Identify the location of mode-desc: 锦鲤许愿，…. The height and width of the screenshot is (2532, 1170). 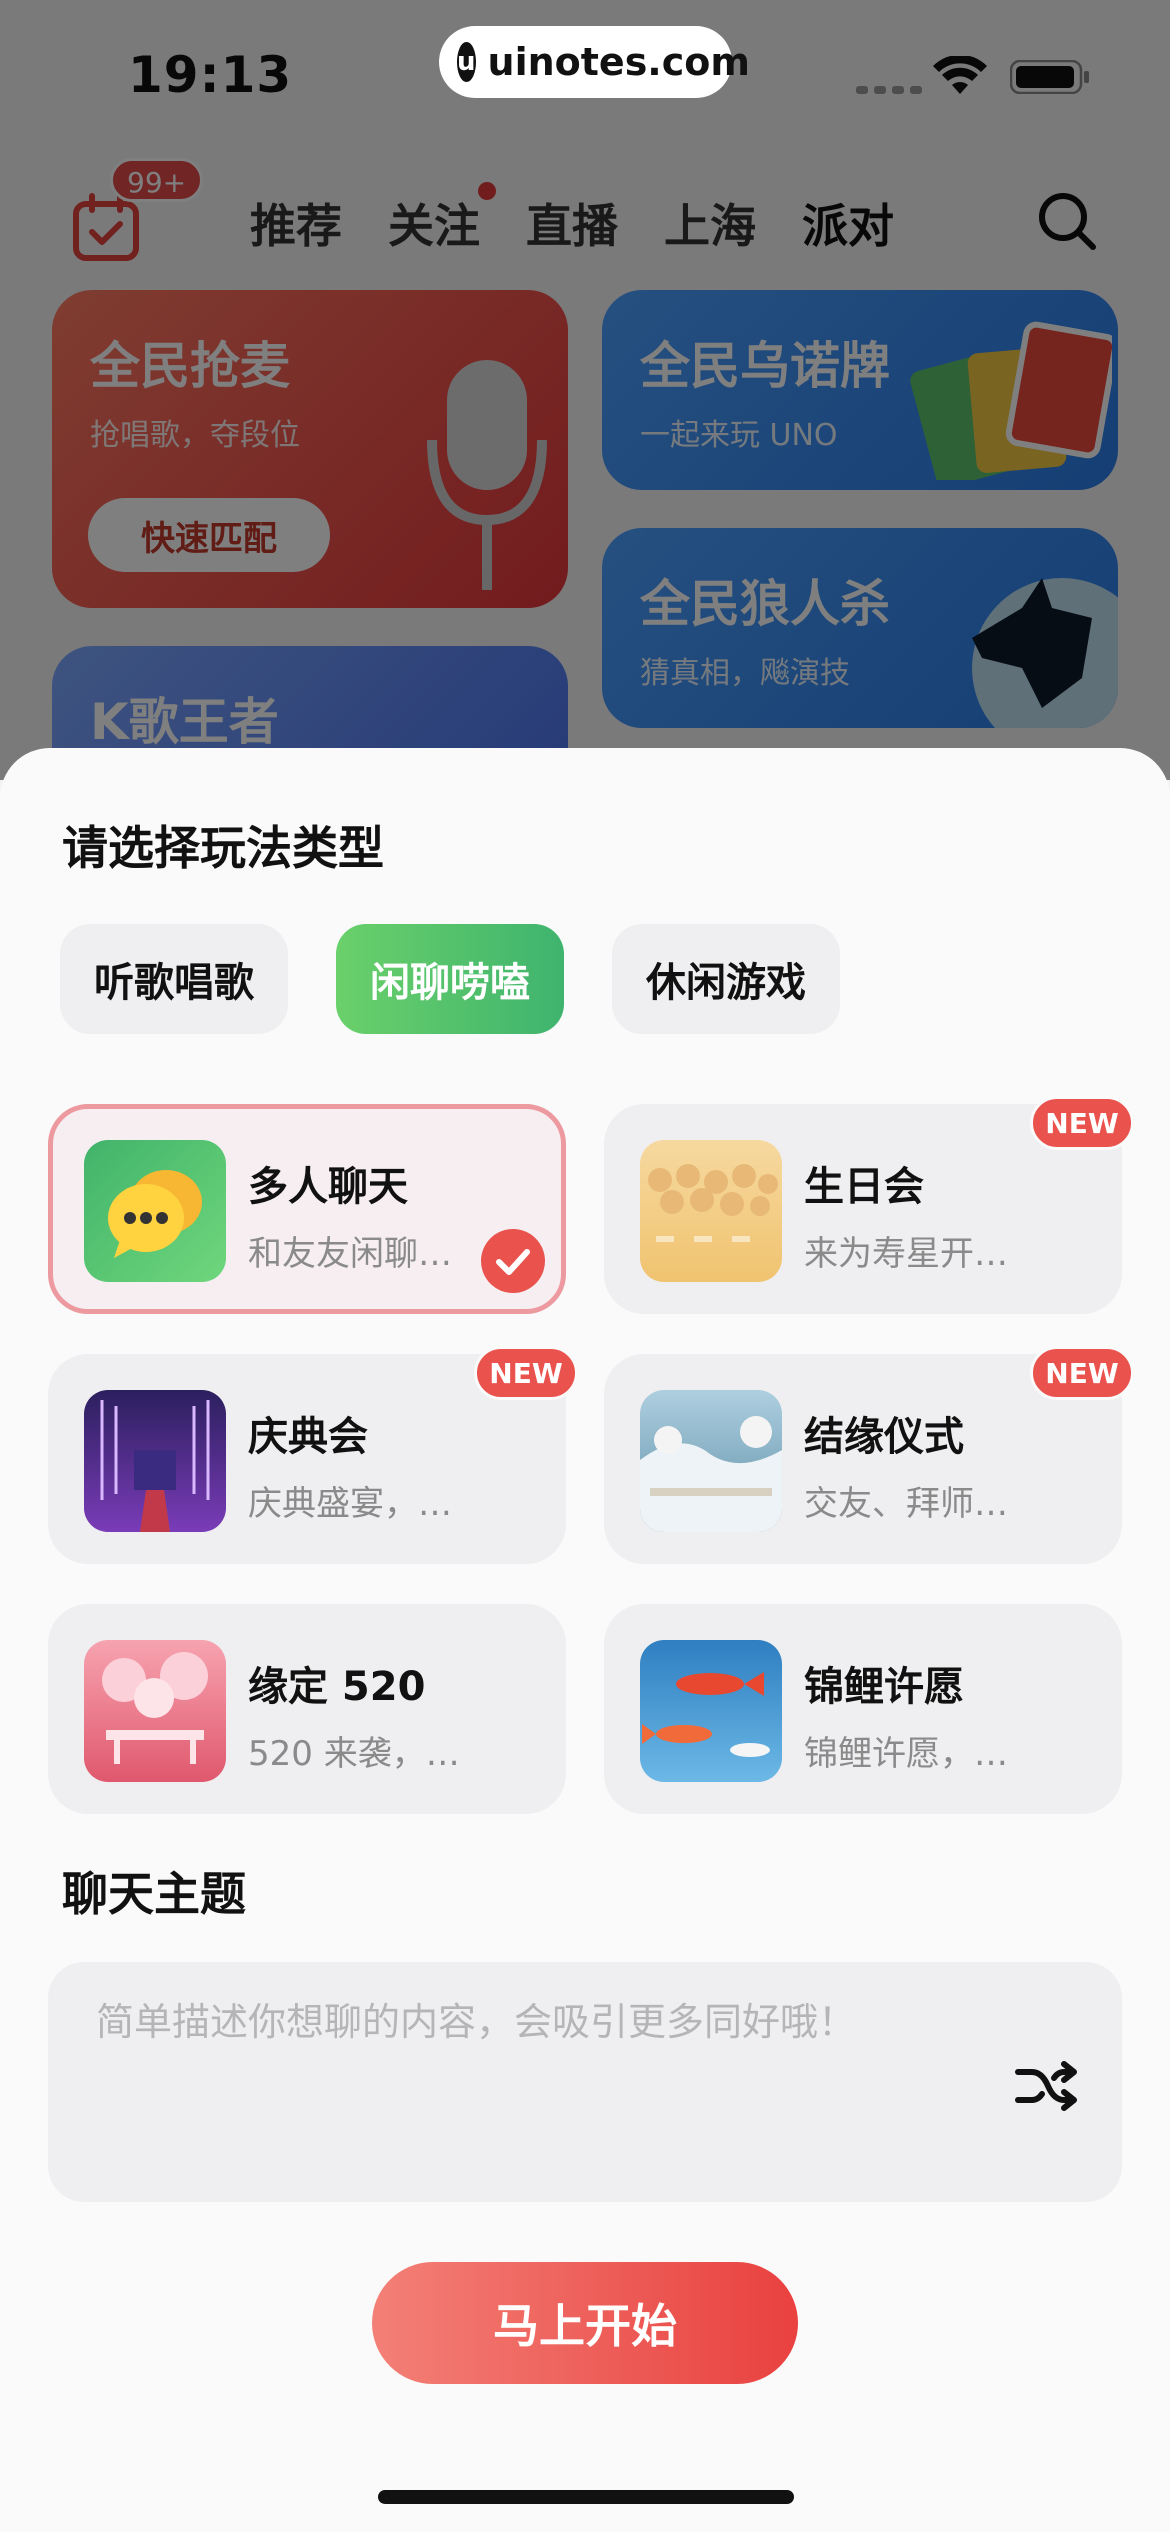
(906, 1754).